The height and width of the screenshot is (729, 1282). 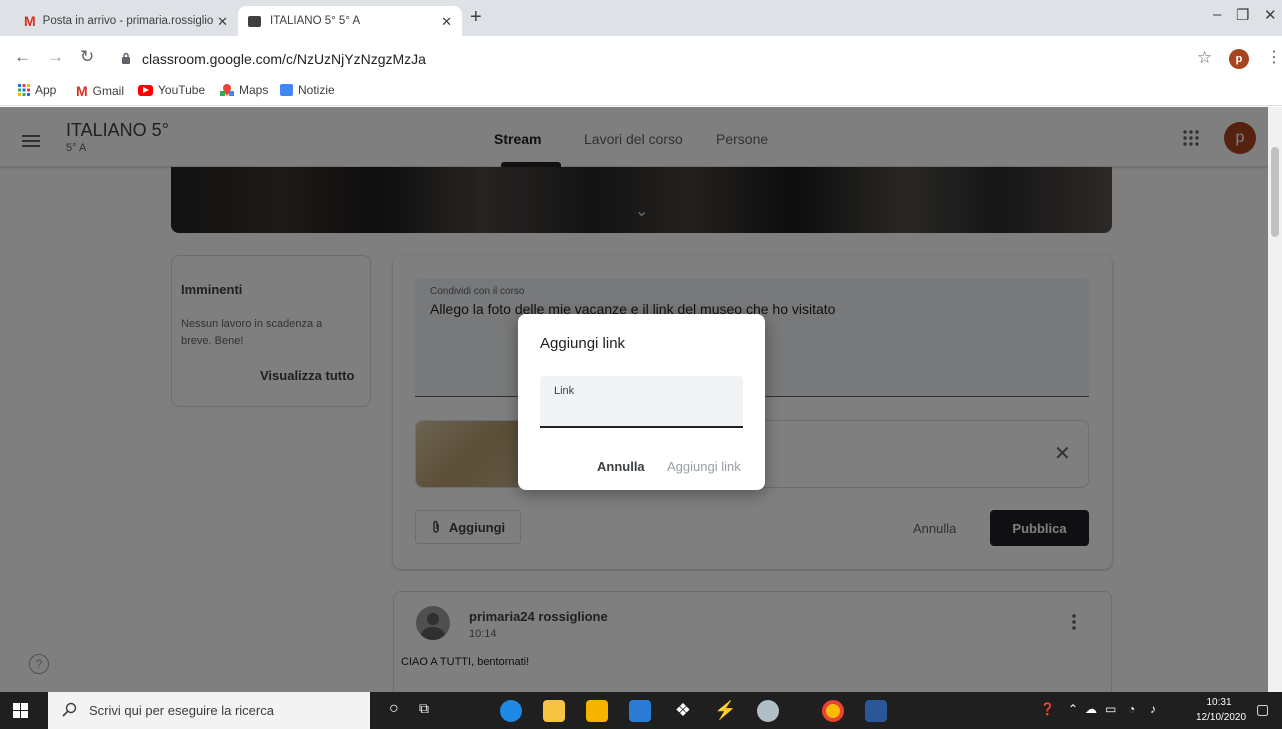 What do you see at coordinates (1153, 709) in the screenshot?
I see `volume-icon: ♪` at bounding box center [1153, 709].